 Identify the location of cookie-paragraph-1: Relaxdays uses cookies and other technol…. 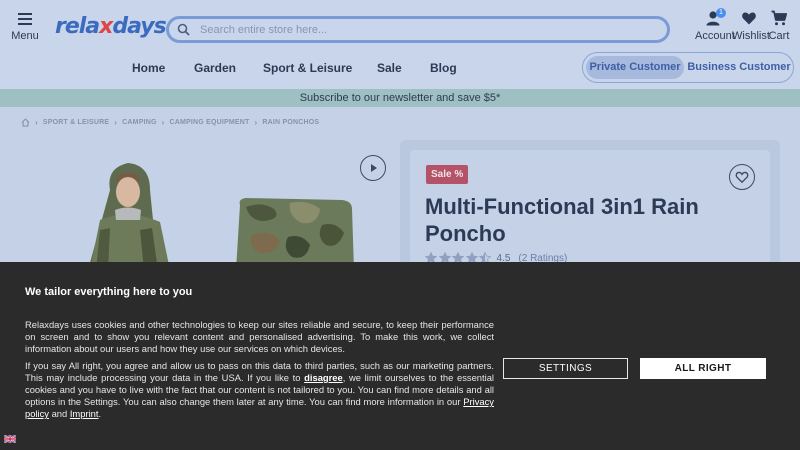
(259, 336).